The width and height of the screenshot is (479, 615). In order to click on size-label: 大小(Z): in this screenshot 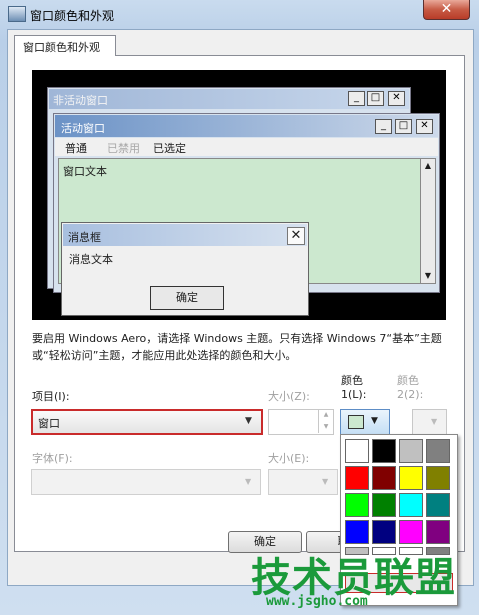, I will do `click(289, 396)`.